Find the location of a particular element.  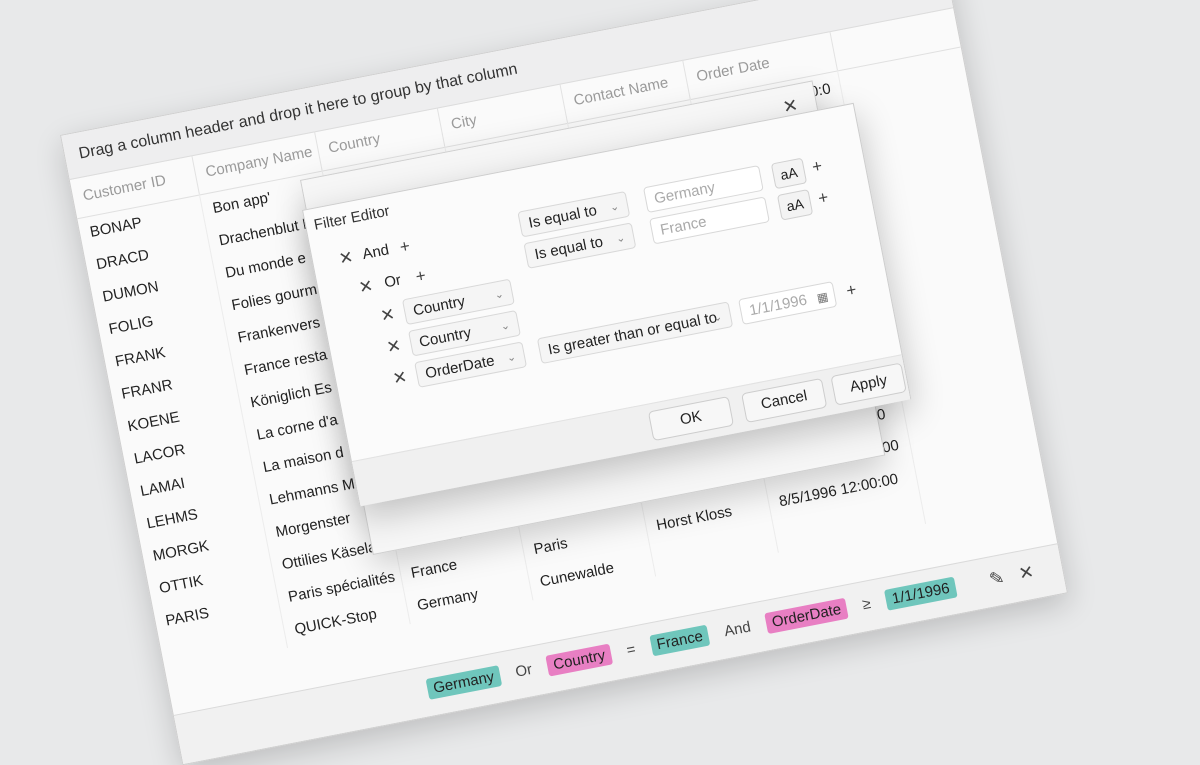

or-operator-label: Or is located at coordinates (393, 282).